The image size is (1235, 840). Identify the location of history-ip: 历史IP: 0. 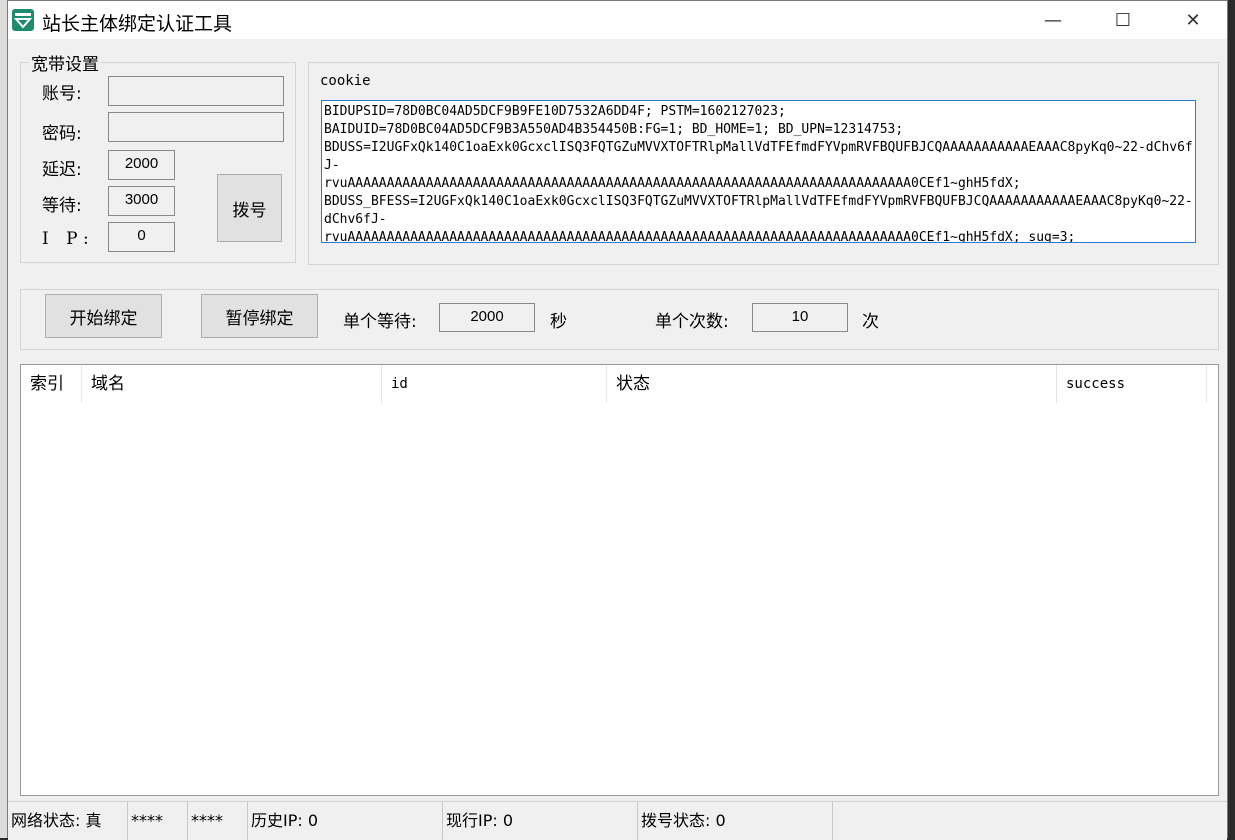
(345, 821).